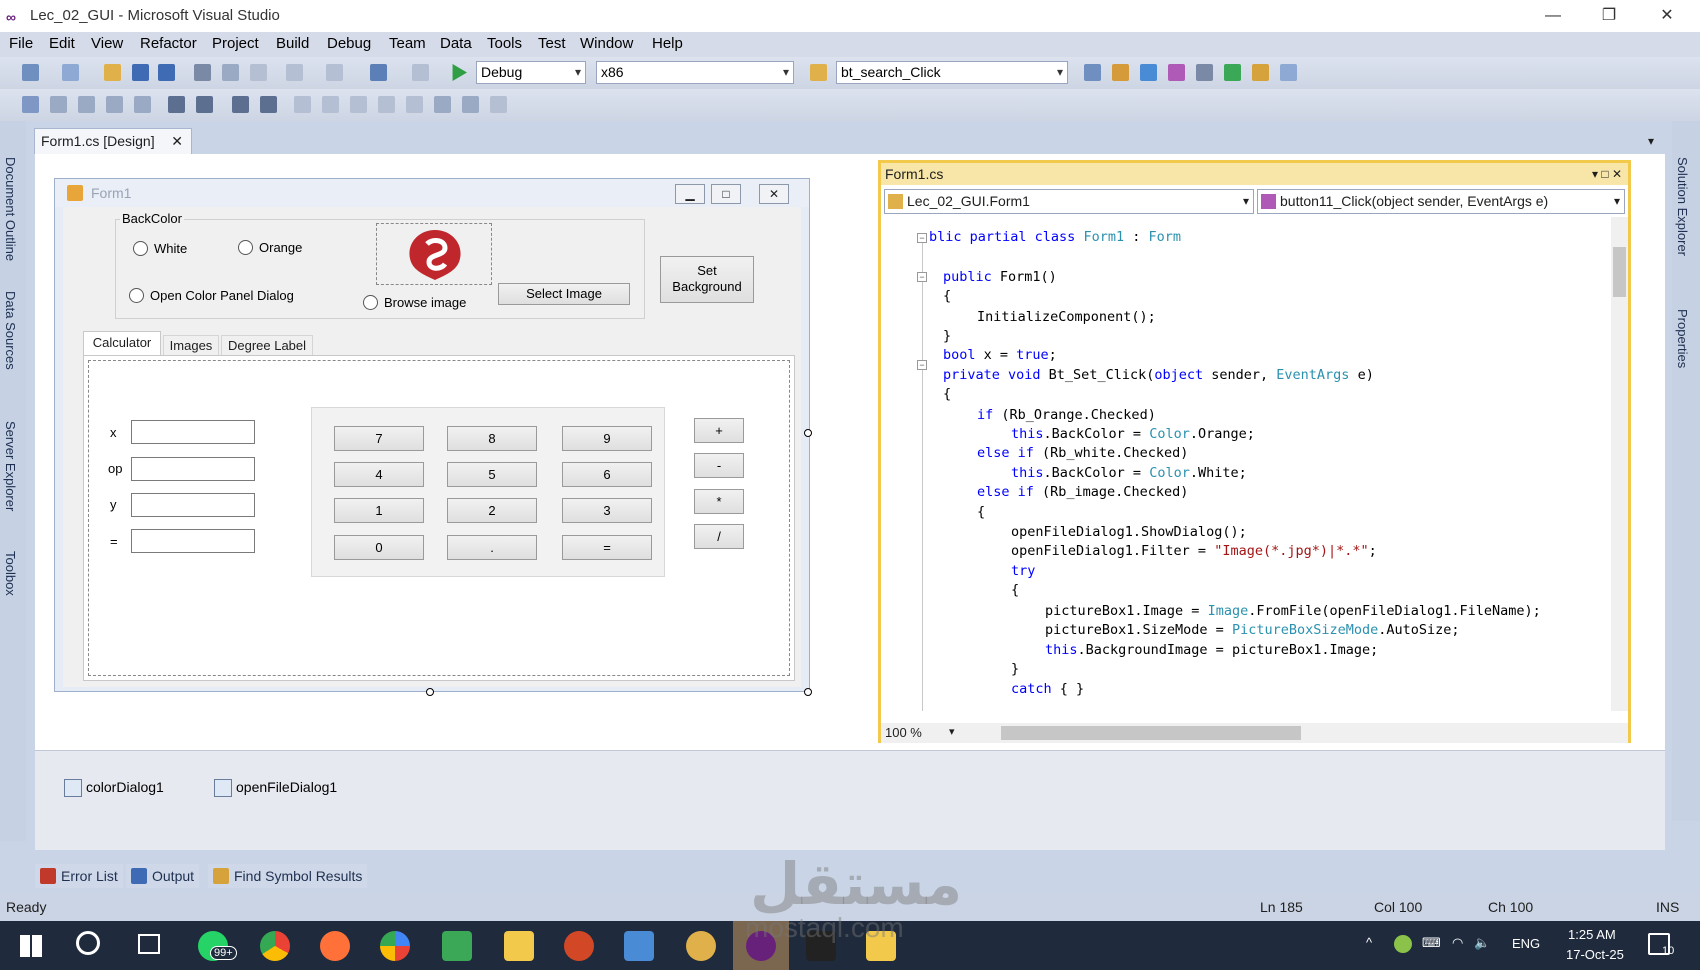  I want to click on firefox-icon, so click(335, 946).